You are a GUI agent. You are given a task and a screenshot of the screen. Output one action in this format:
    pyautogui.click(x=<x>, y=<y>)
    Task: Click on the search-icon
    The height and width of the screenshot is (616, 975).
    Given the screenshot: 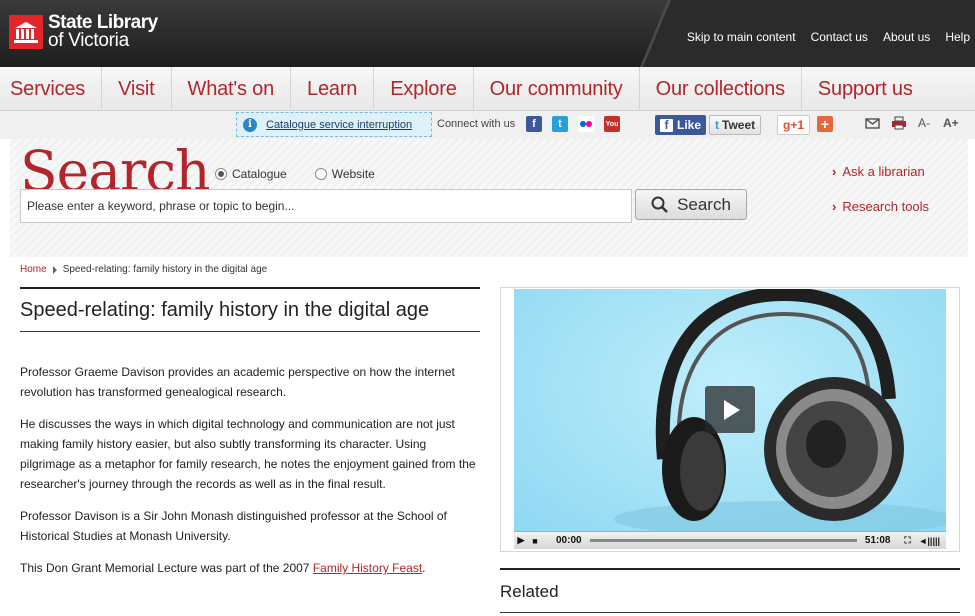 What is the action you would take?
    pyautogui.click(x=659, y=204)
    